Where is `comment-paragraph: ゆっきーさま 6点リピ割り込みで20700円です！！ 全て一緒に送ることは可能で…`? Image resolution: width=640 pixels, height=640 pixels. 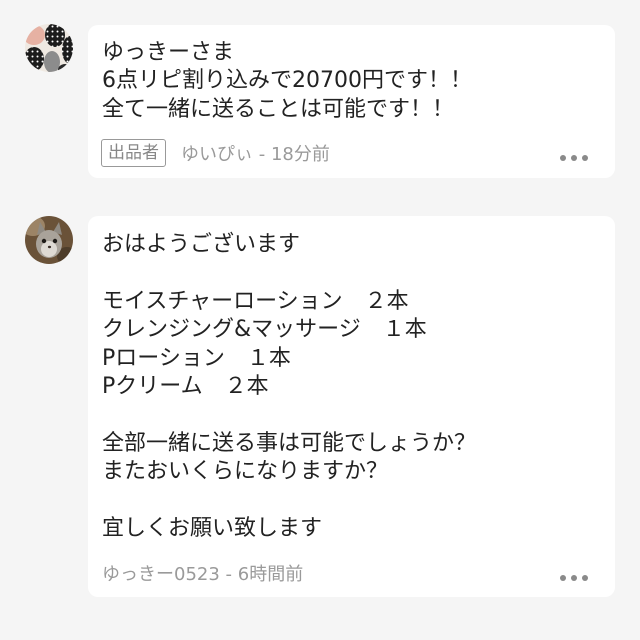 comment-paragraph: ゆっきーさま 6点リピ割り込みで20700円です！！ 全て一緒に送ることは可能で… is located at coordinates (351, 81).